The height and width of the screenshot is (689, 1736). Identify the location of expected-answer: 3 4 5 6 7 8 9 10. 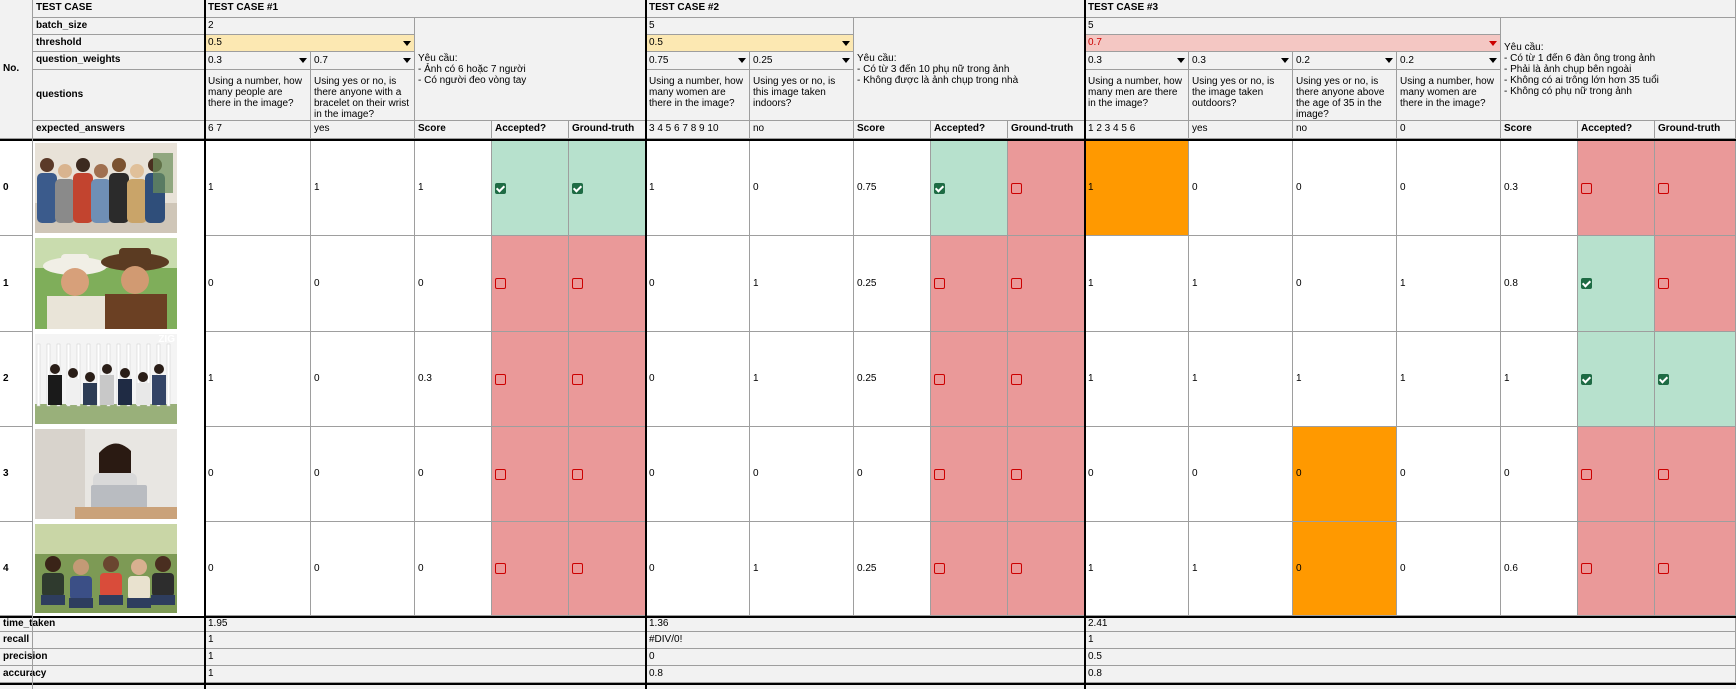
(698, 130).